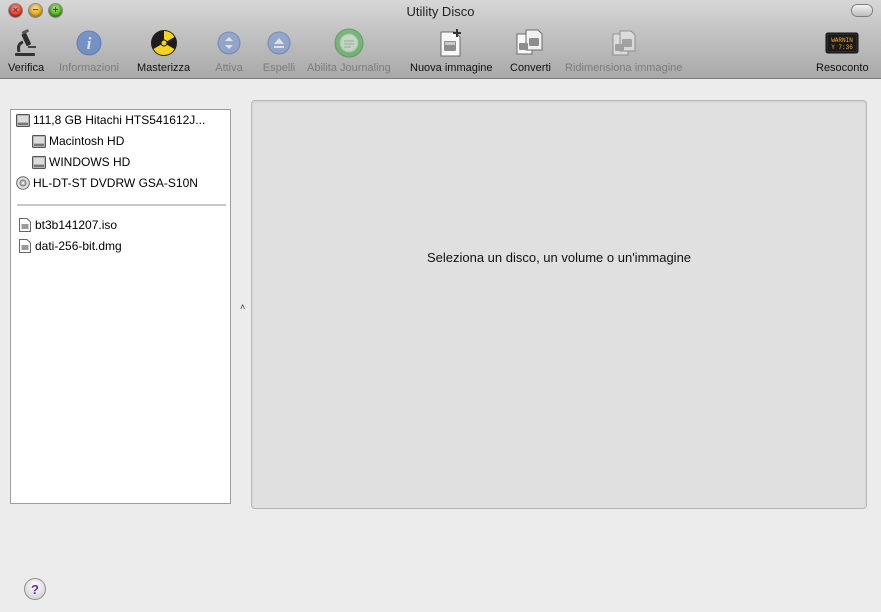 Image resolution: width=881 pixels, height=612 pixels. What do you see at coordinates (22, 183) in the screenshot?
I see `optical-drive-icon` at bounding box center [22, 183].